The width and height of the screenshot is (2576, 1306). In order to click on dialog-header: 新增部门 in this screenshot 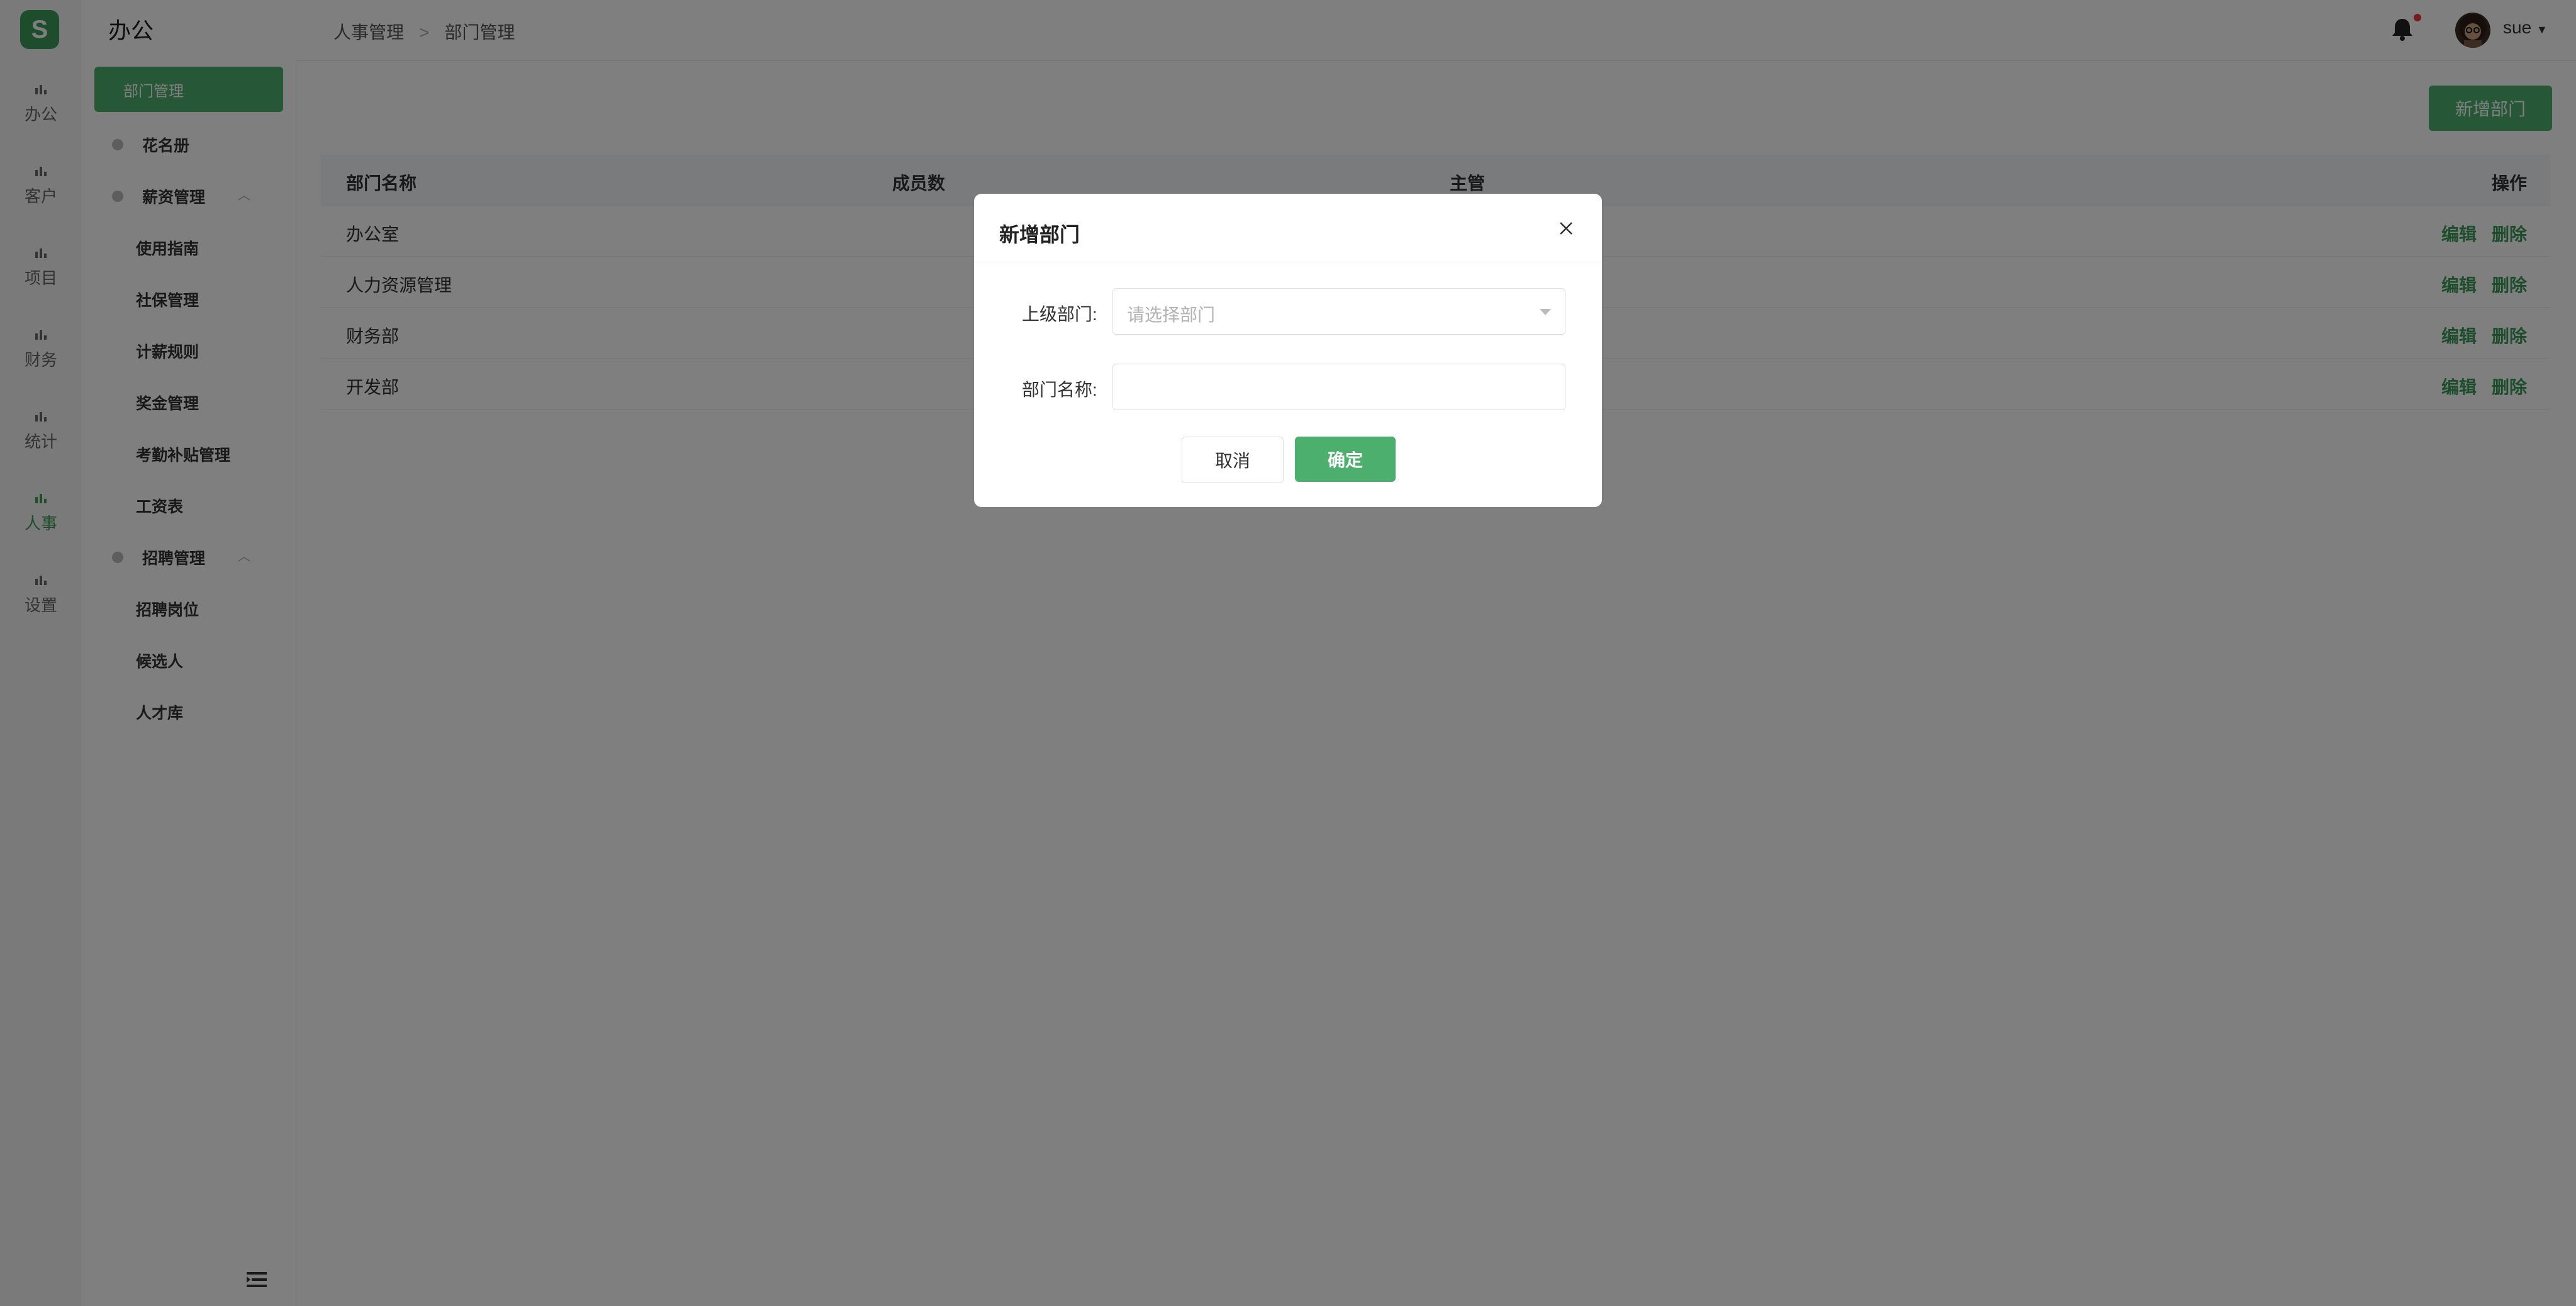, I will do `click(1288, 228)`.